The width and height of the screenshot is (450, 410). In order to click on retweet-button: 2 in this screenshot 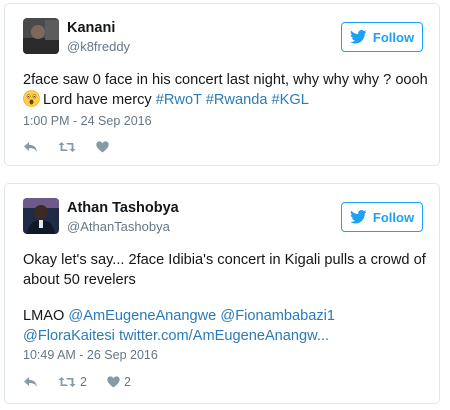, I will do `click(72, 382)`.